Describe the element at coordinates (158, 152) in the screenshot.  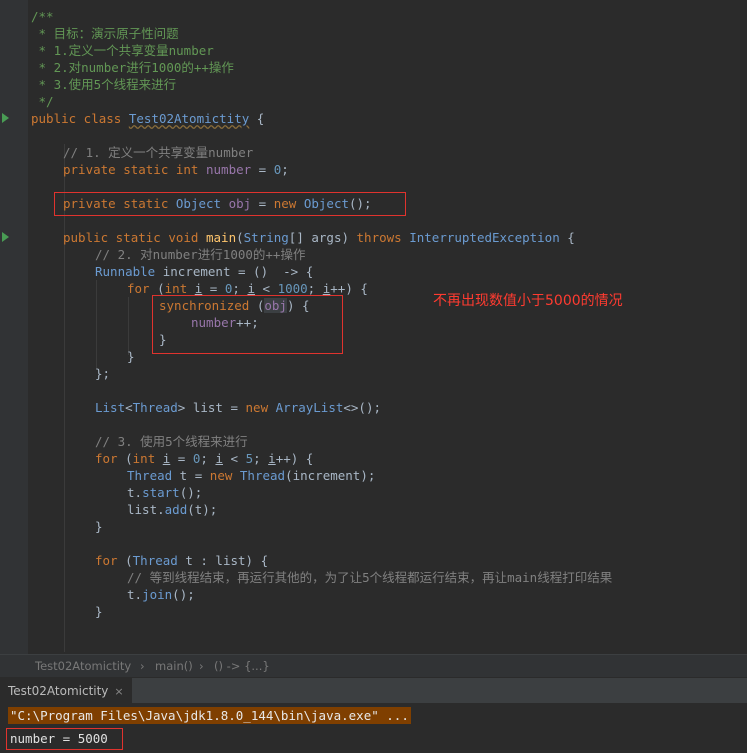
I see `comment-1: // 1. 定义一个共享变量number` at that location.